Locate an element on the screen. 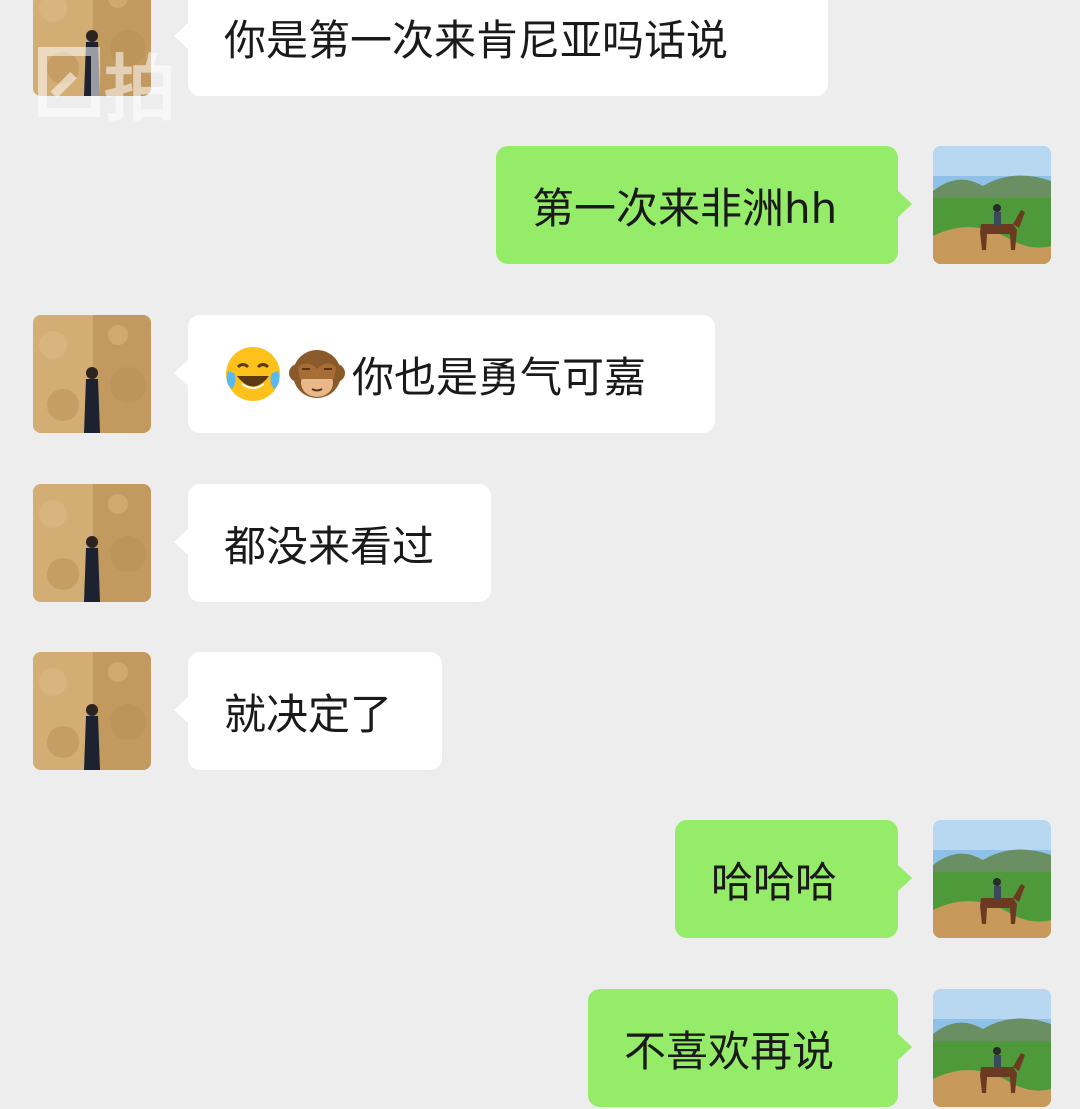  message-row: 你是第一次来肯尼亚吗话说 is located at coordinates (540, 49).